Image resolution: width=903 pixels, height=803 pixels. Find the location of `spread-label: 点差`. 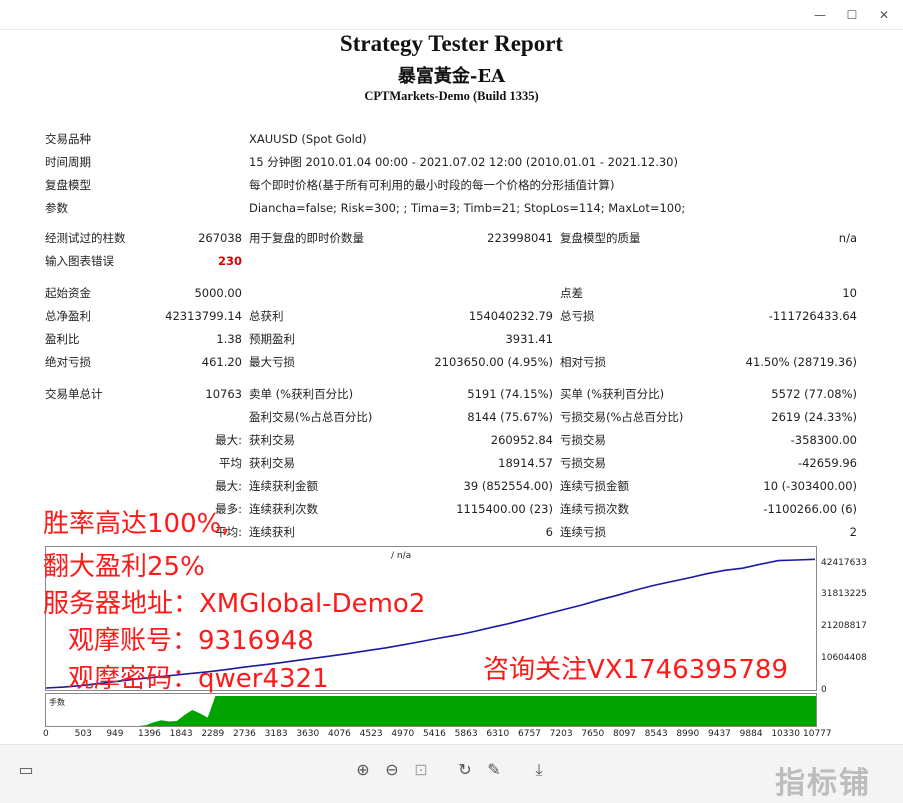

spread-label: 点差 is located at coordinates (571, 293).